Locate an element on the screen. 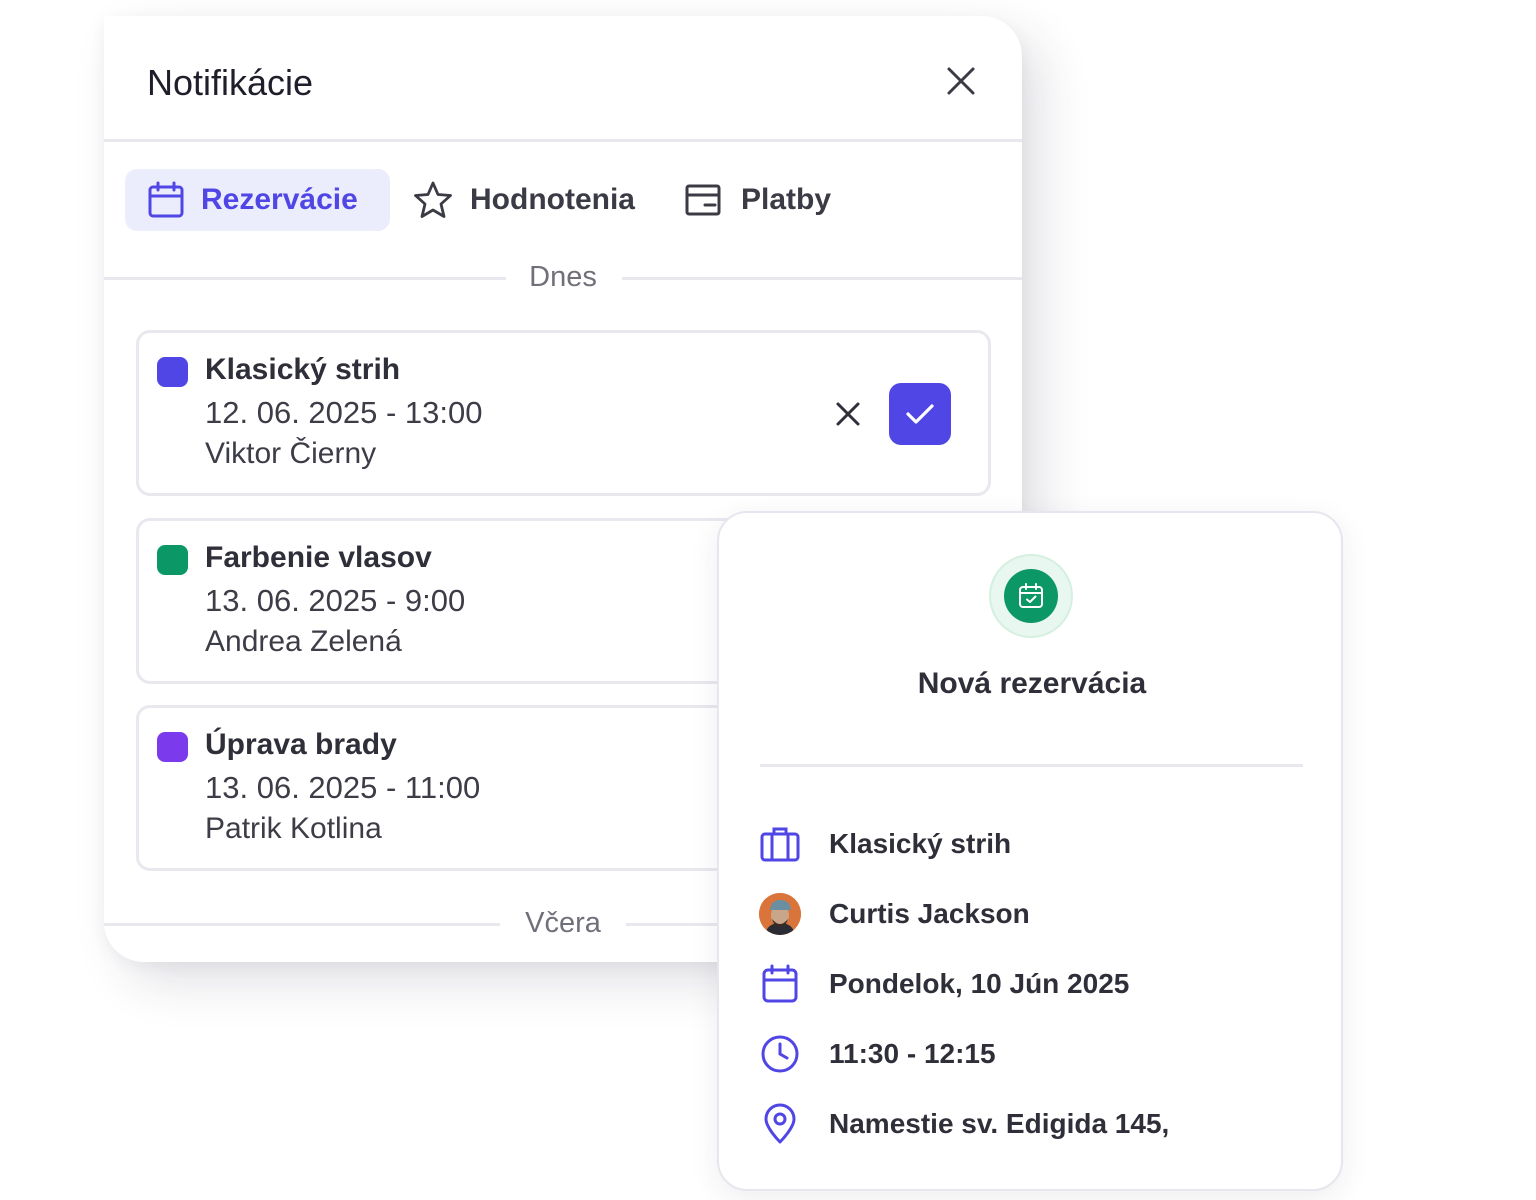 Image resolution: width=1536 pixels, height=1200 pixels. detail-service-text: Klasický strih is located at coordinates (920, 843).